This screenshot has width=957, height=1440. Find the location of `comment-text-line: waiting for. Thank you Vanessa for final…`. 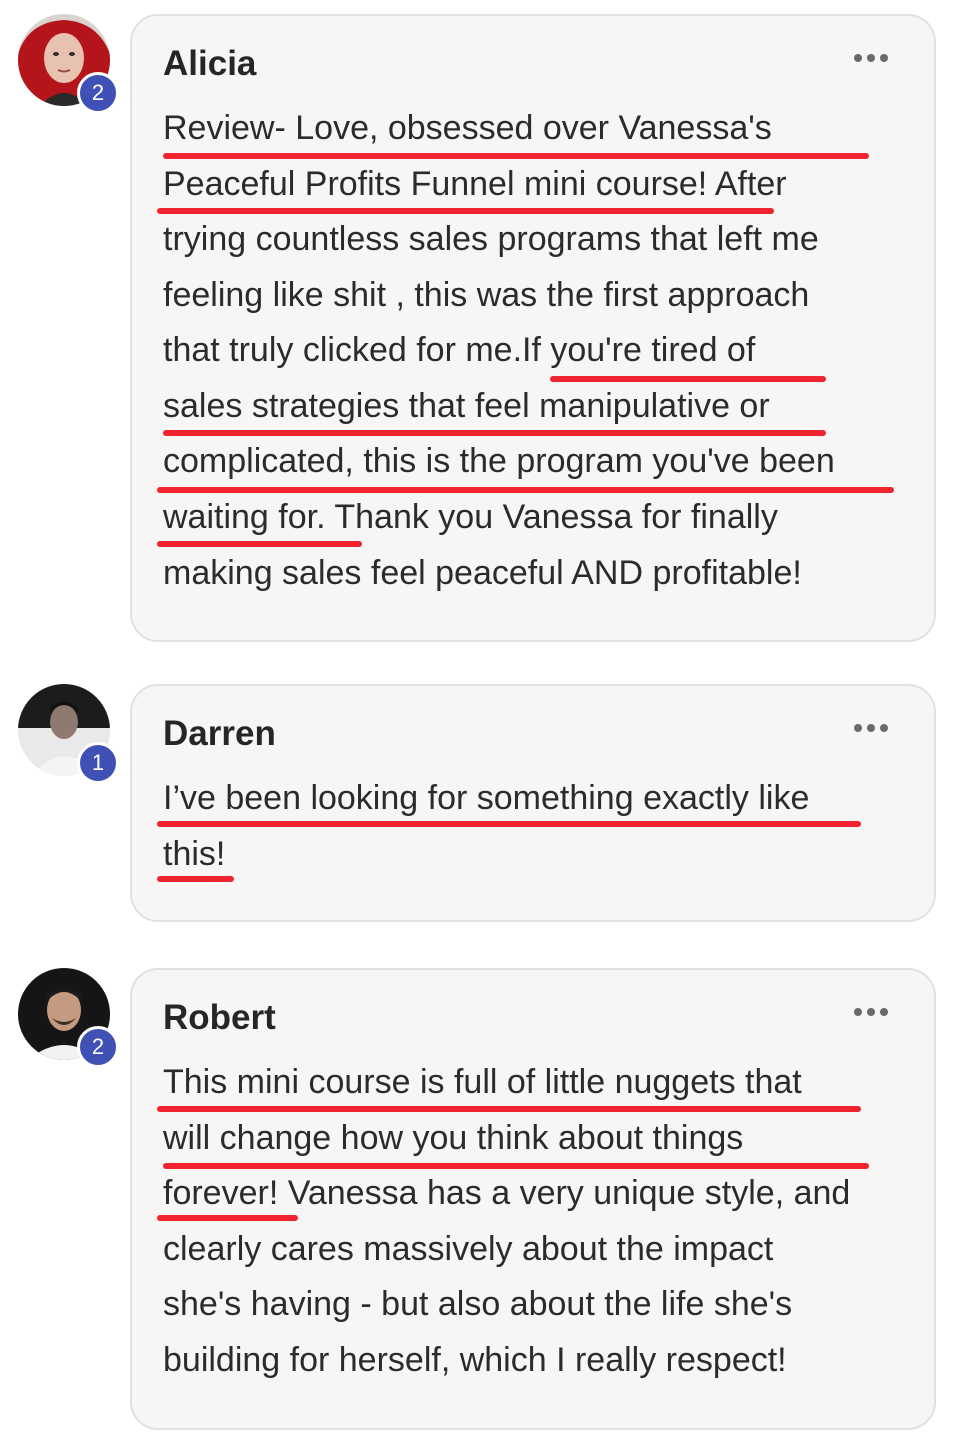

comment-text-line: waiting for. Thank you Vanessa for final… is located at coordinates (470, 517).